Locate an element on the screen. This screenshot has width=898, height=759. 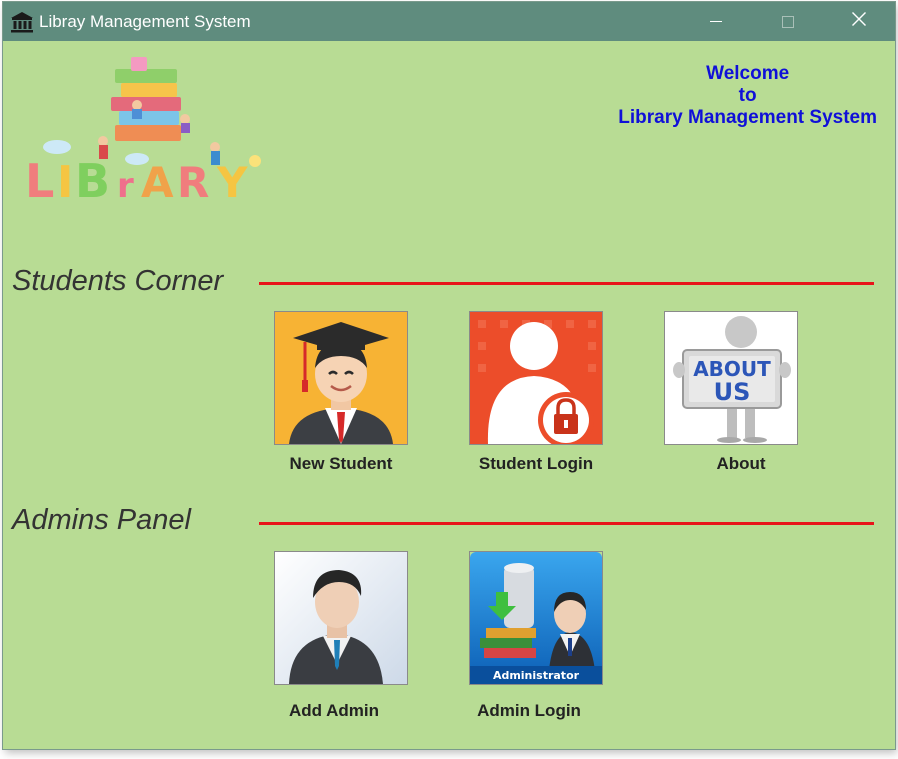
graduate-icon is located at coordinates (341, 378).